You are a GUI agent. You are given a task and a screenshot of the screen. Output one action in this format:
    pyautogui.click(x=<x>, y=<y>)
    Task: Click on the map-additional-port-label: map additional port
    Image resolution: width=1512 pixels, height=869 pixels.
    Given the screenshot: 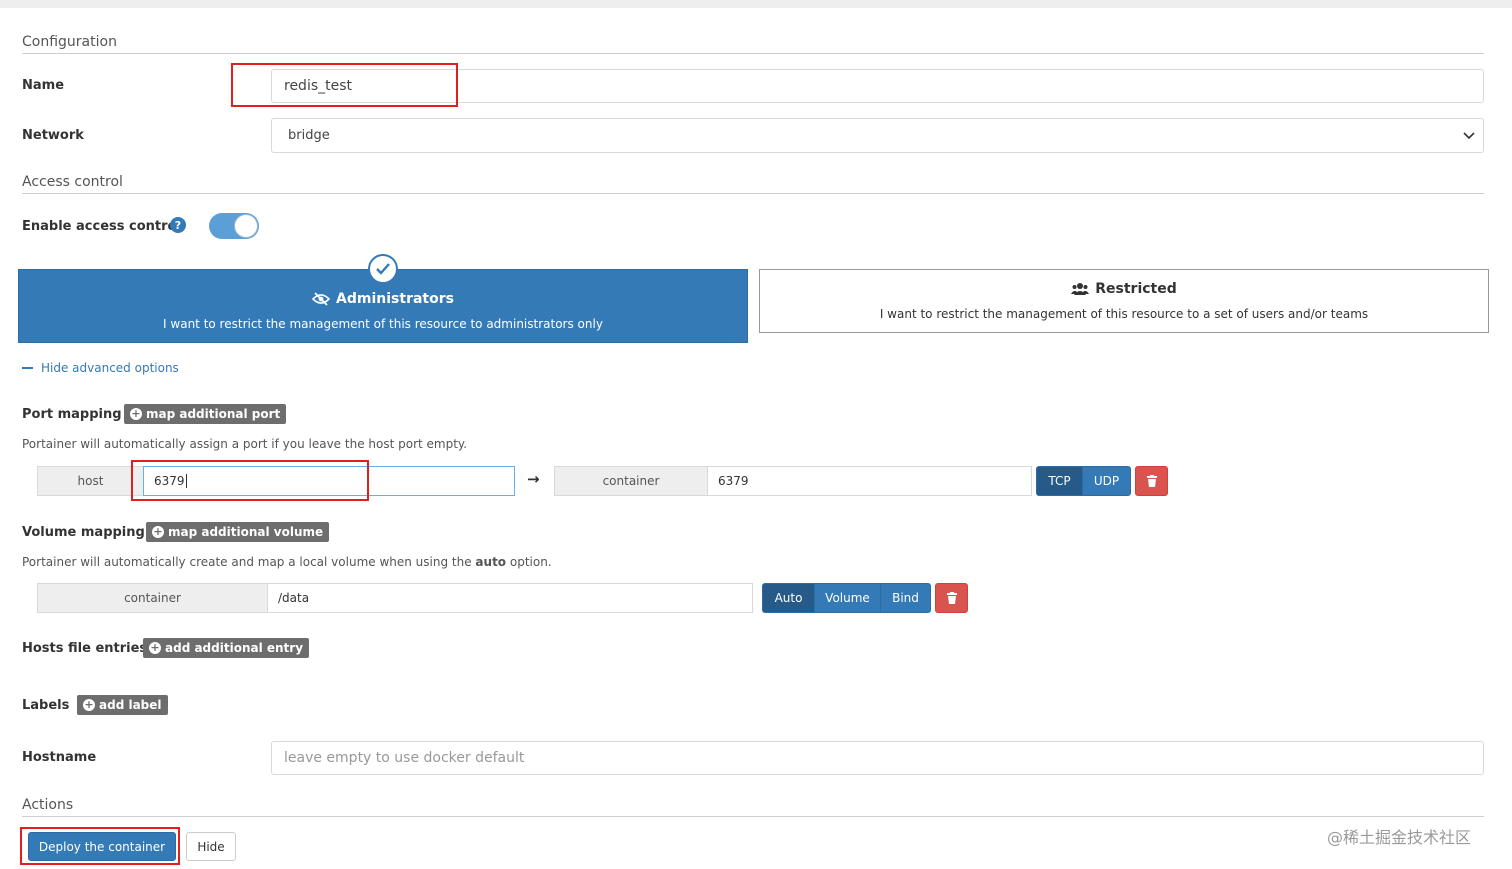 What is the action you would take?
    pyautogui.click(x=213, y=414)
    